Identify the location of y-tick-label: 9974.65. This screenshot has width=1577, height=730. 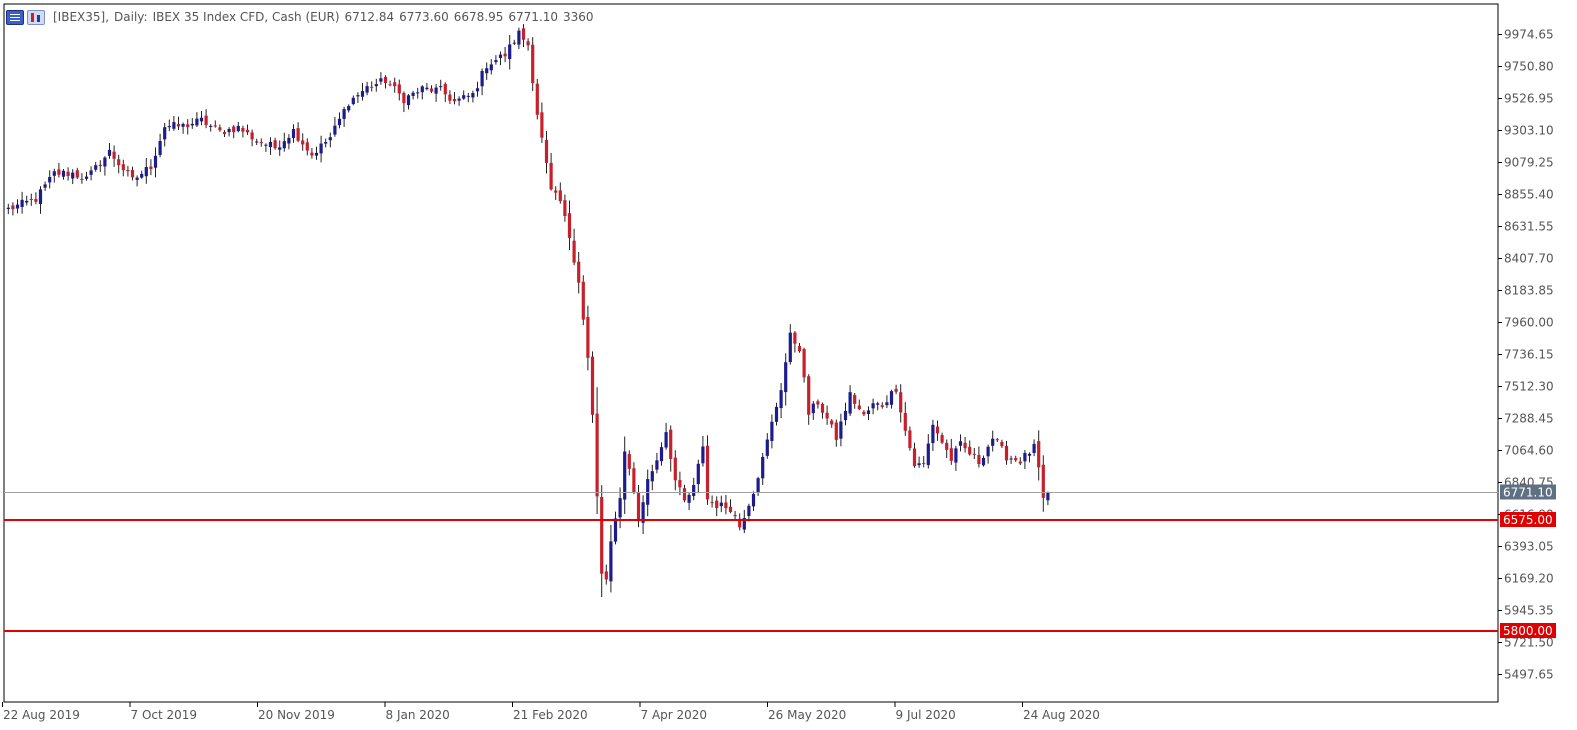
(1529, 35).